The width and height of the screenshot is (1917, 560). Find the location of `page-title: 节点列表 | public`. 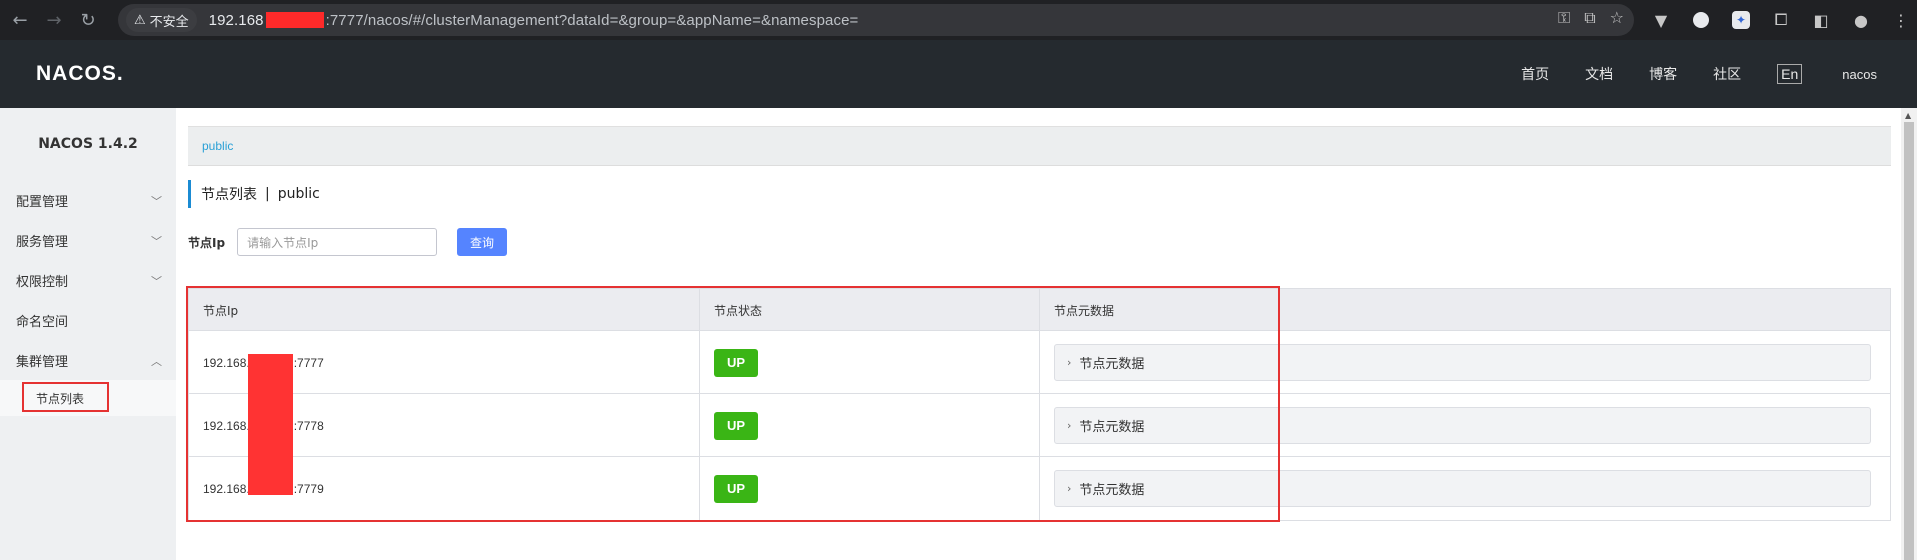

page-title: 节点列表 | public is located at coordinates (254, 194).